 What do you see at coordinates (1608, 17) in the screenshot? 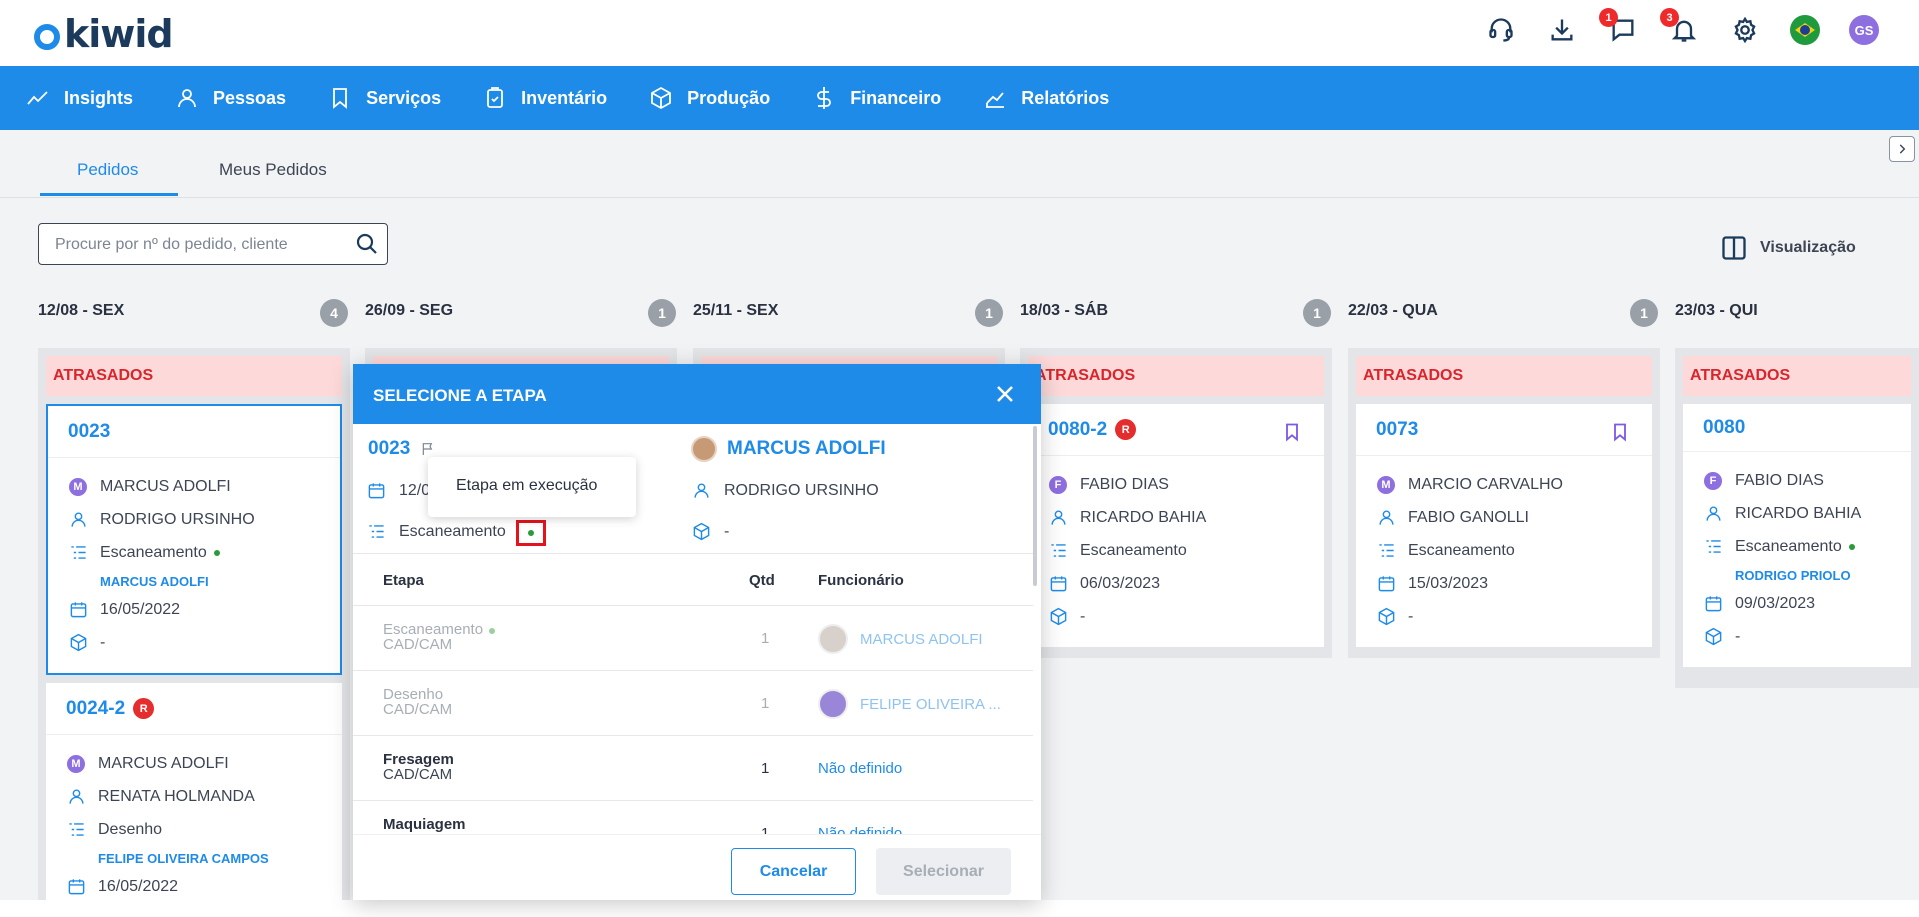
I see `chat-badge: 1` at bounding box center [1608, 17].